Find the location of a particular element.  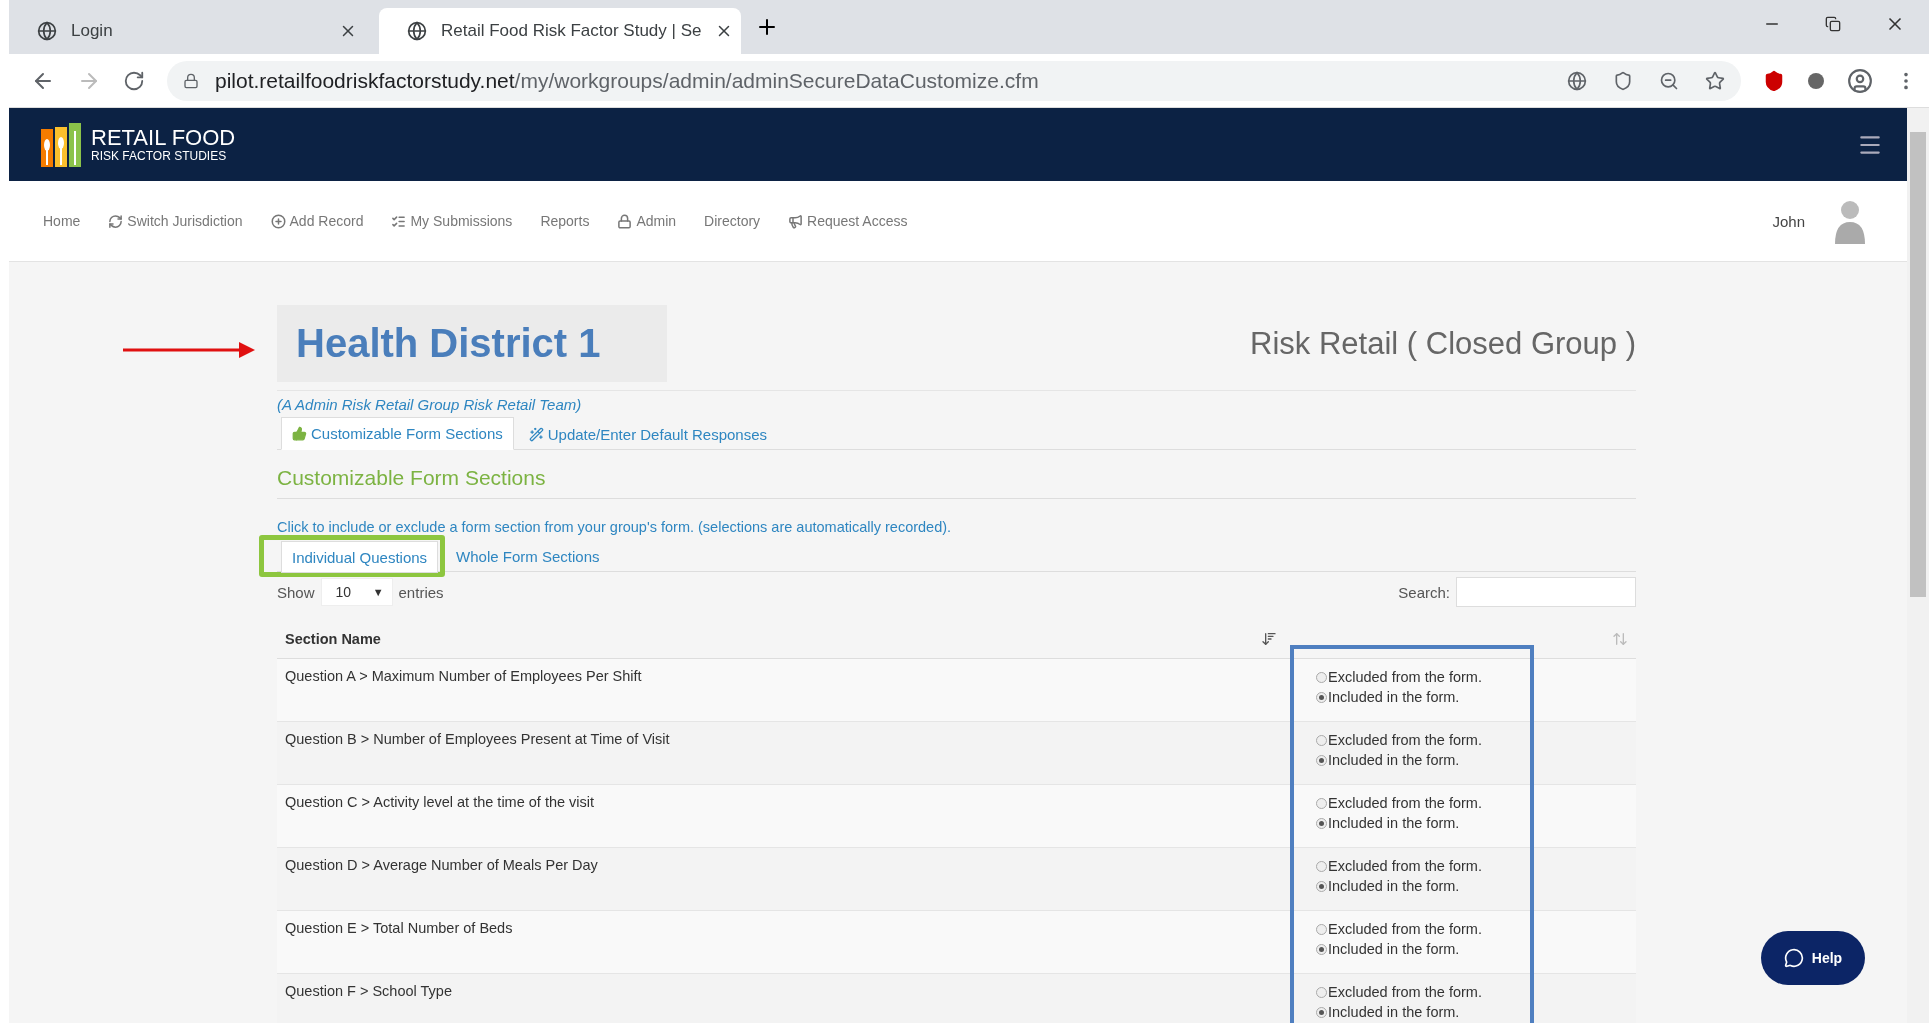

sort-descending-icon is located at coordinates (1269, 638).